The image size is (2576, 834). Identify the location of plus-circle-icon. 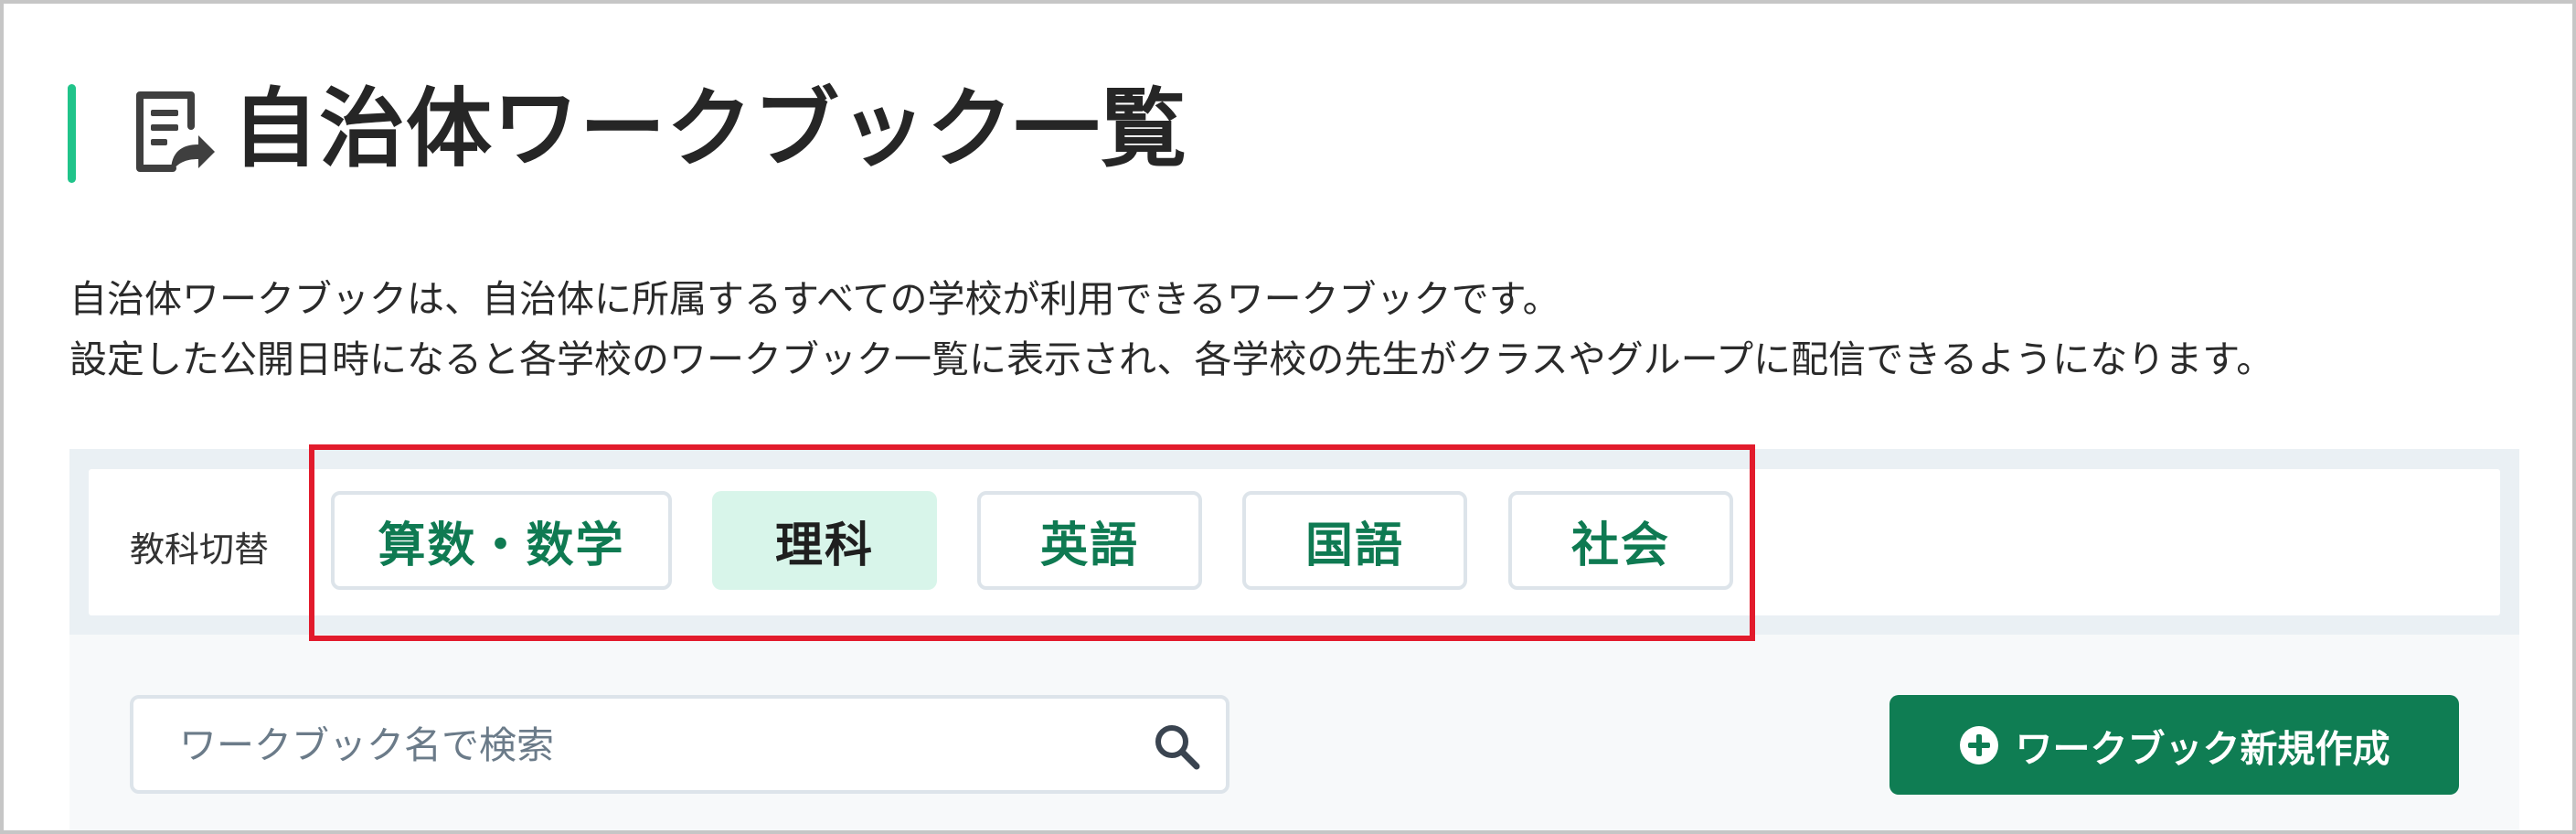
(1979, 744).